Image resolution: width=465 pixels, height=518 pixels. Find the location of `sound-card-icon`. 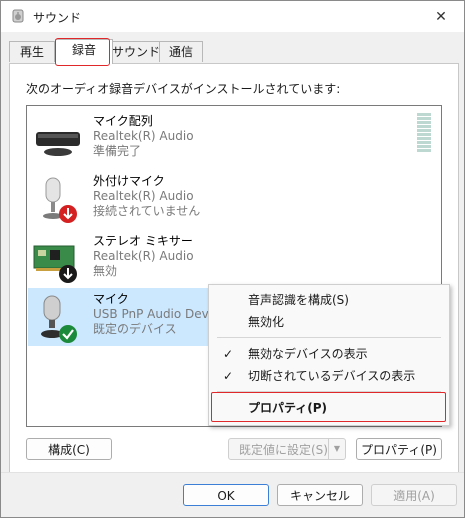

sound-card-icon is located at coordinates (55, 264).